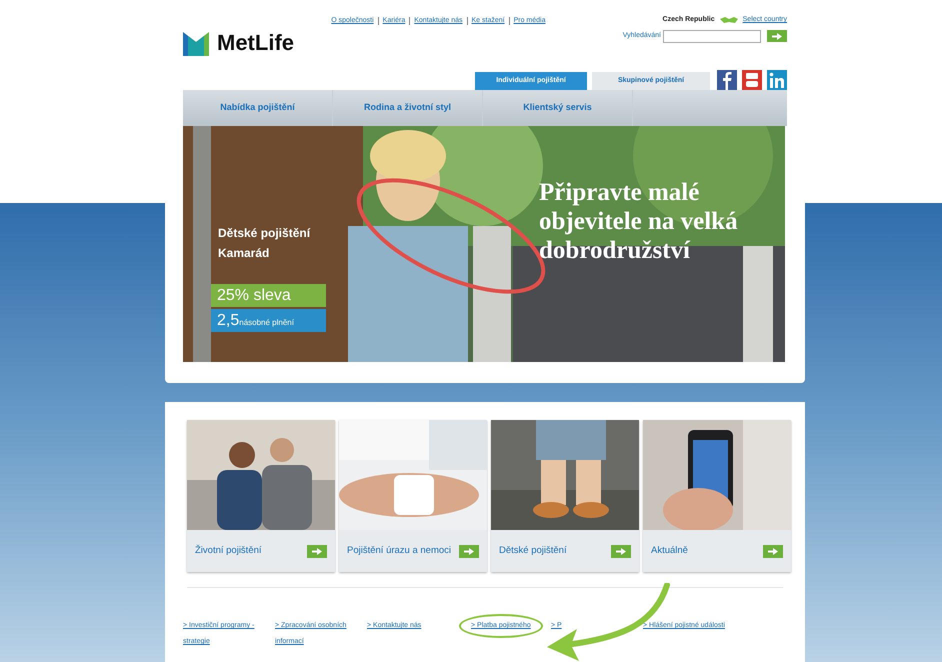 The width and height of the screenshot is (942, 662). I want to click on product-title: Dětské pojištění, so click(264, 233).